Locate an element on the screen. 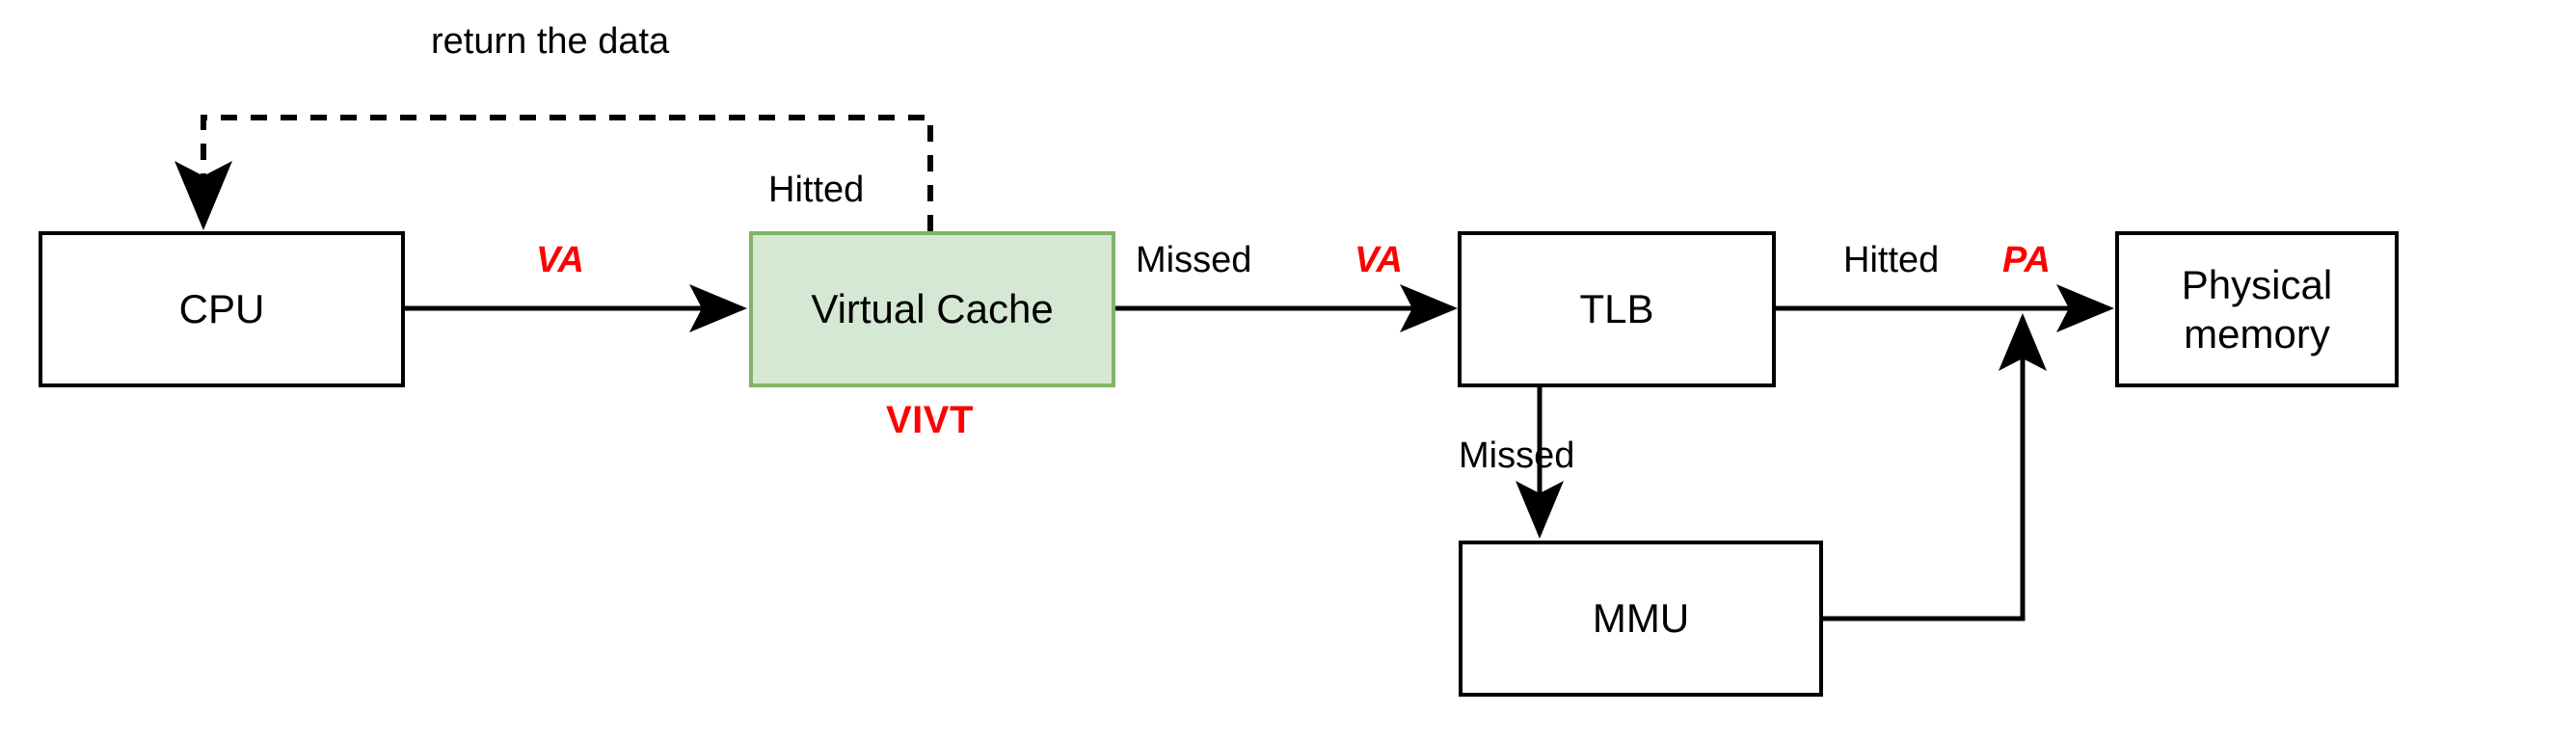 The width and height of the screenshot is (2576, 740). node-tlb-label: TLB is located at coordinates (1617, 309).